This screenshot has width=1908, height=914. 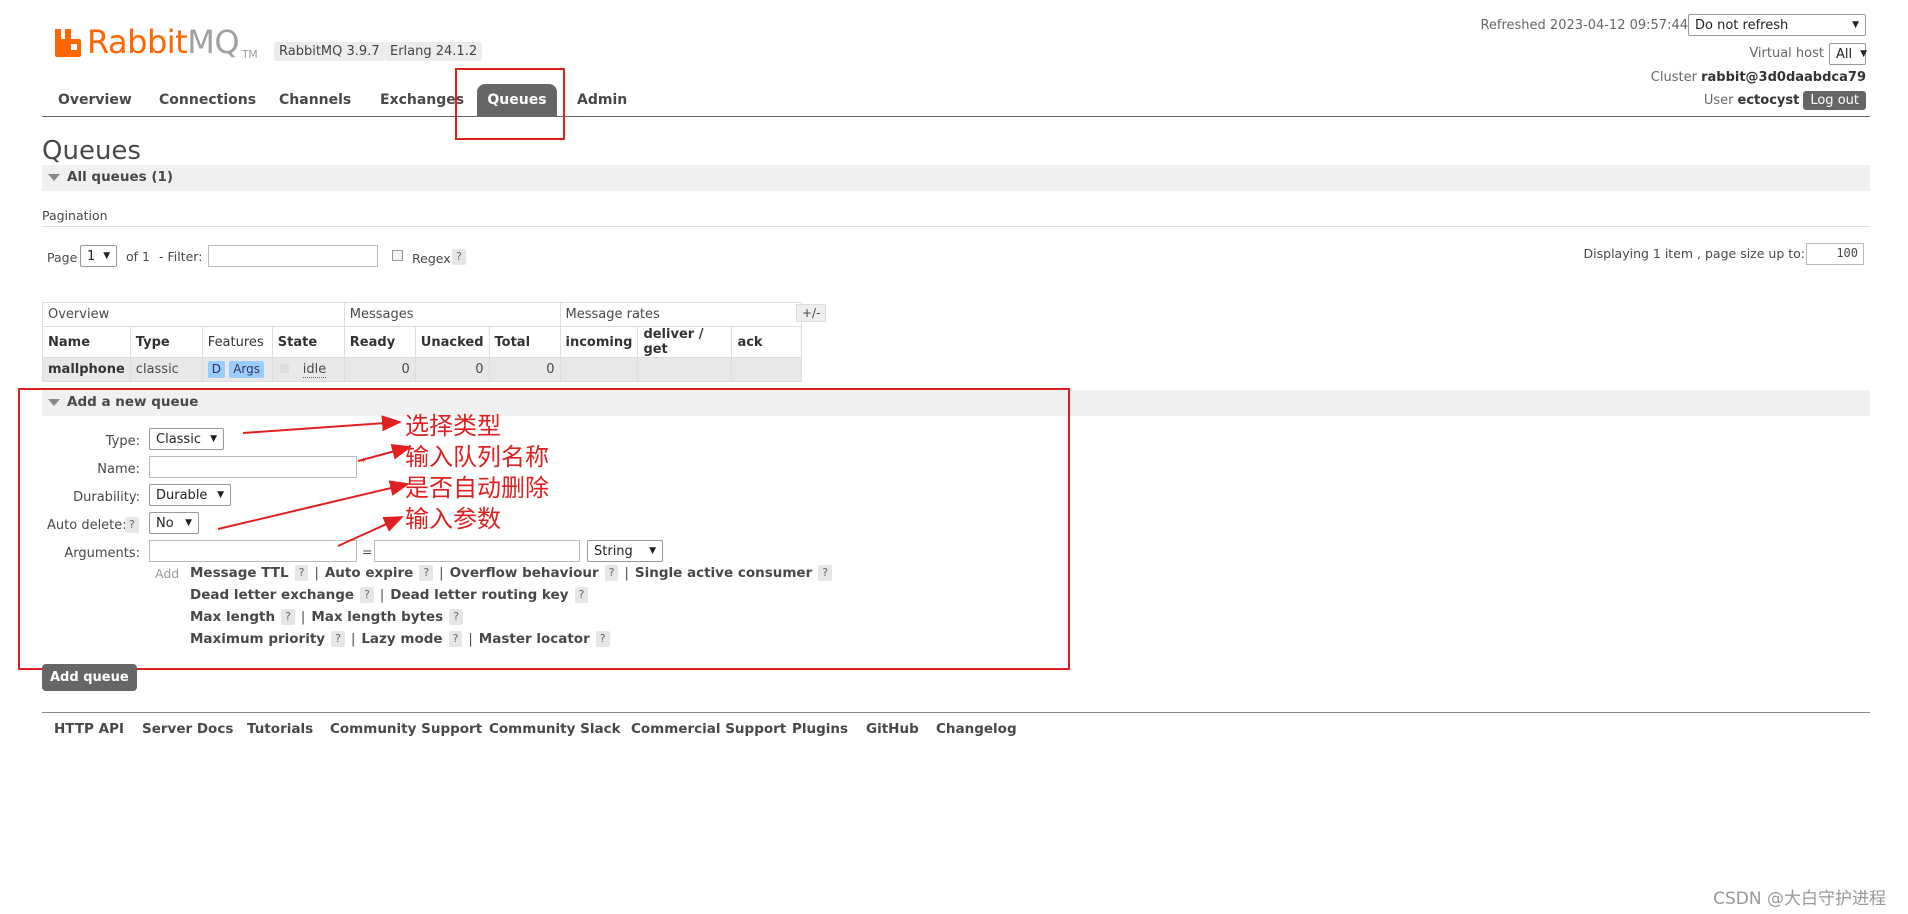 I want to click on watermark: CSDN @大白守护进程, so click(x=1799, y=899).